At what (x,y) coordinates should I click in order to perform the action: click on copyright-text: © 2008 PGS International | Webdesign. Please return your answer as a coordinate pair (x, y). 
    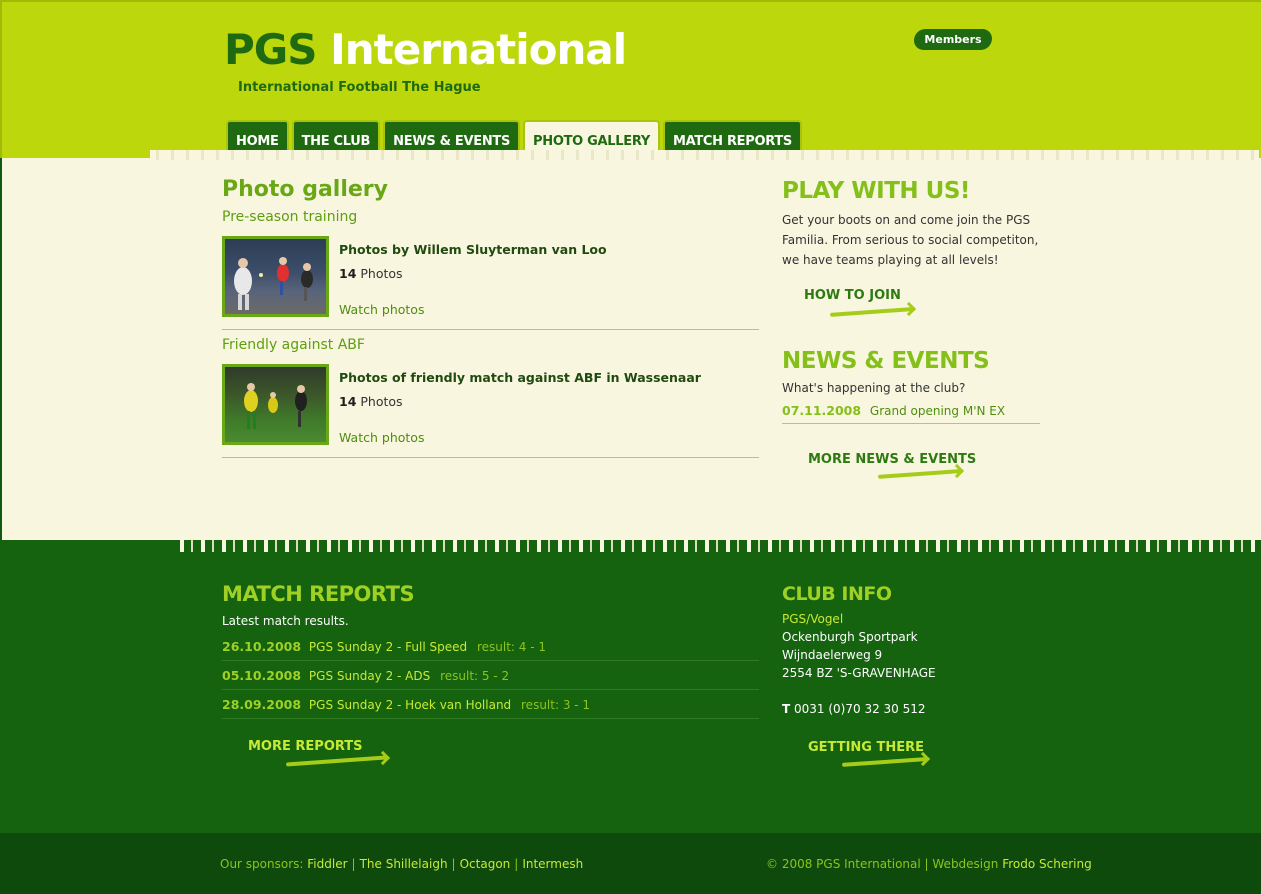
    Looking at the image, I should click on (882, 864).